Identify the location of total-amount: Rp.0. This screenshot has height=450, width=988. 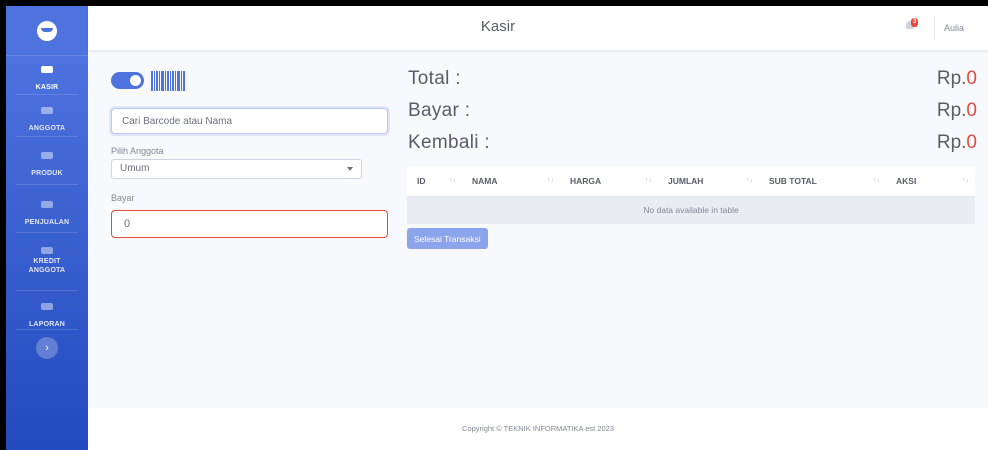
(957, 79).